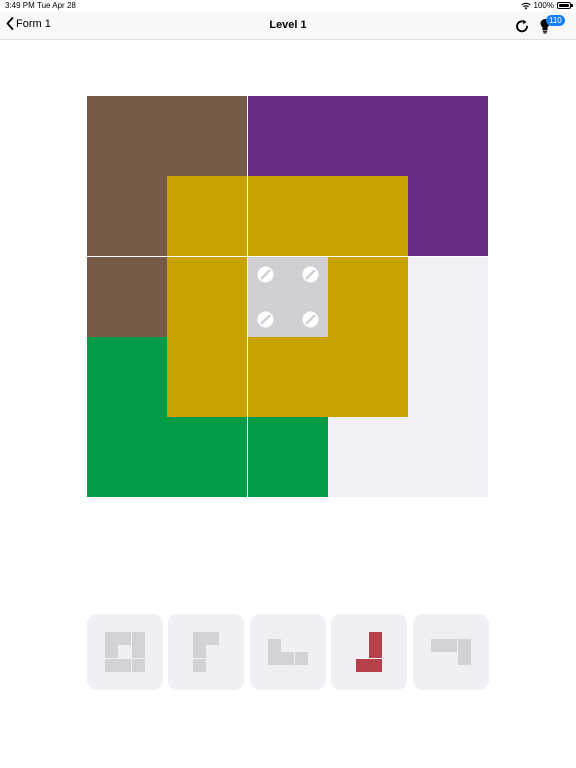 This screenshot has width=576, height=768. I want to click on blocked-cell, so click(288, 297).